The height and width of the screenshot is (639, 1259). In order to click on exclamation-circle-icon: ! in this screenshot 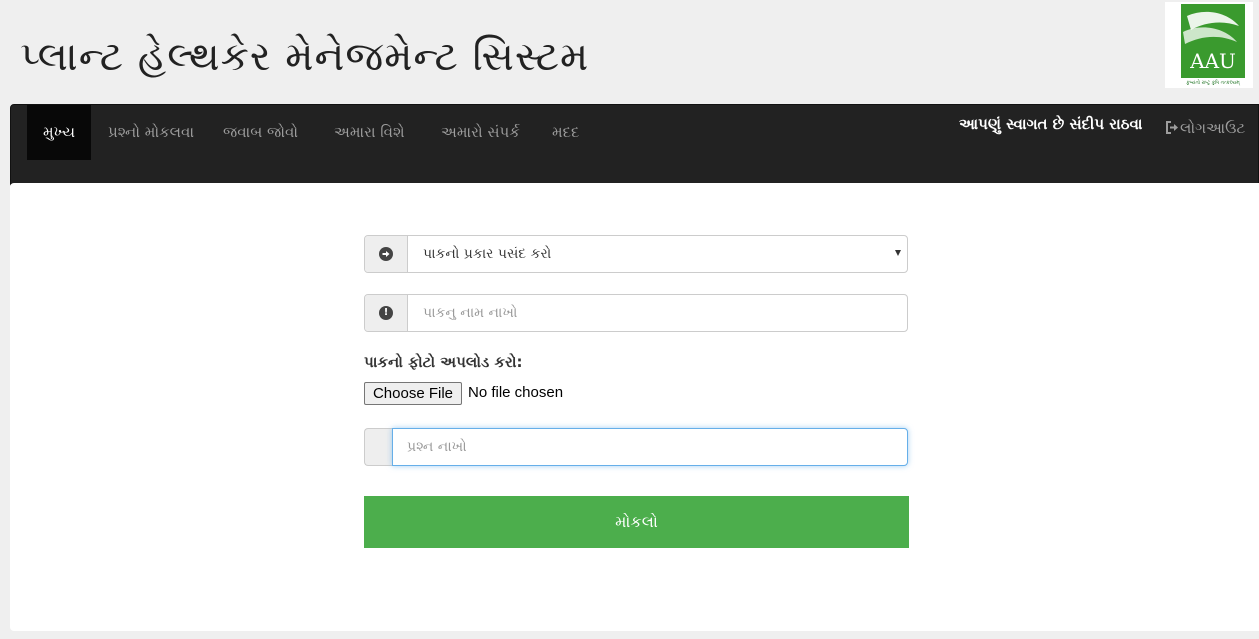, I will do `click(386, 313)`.